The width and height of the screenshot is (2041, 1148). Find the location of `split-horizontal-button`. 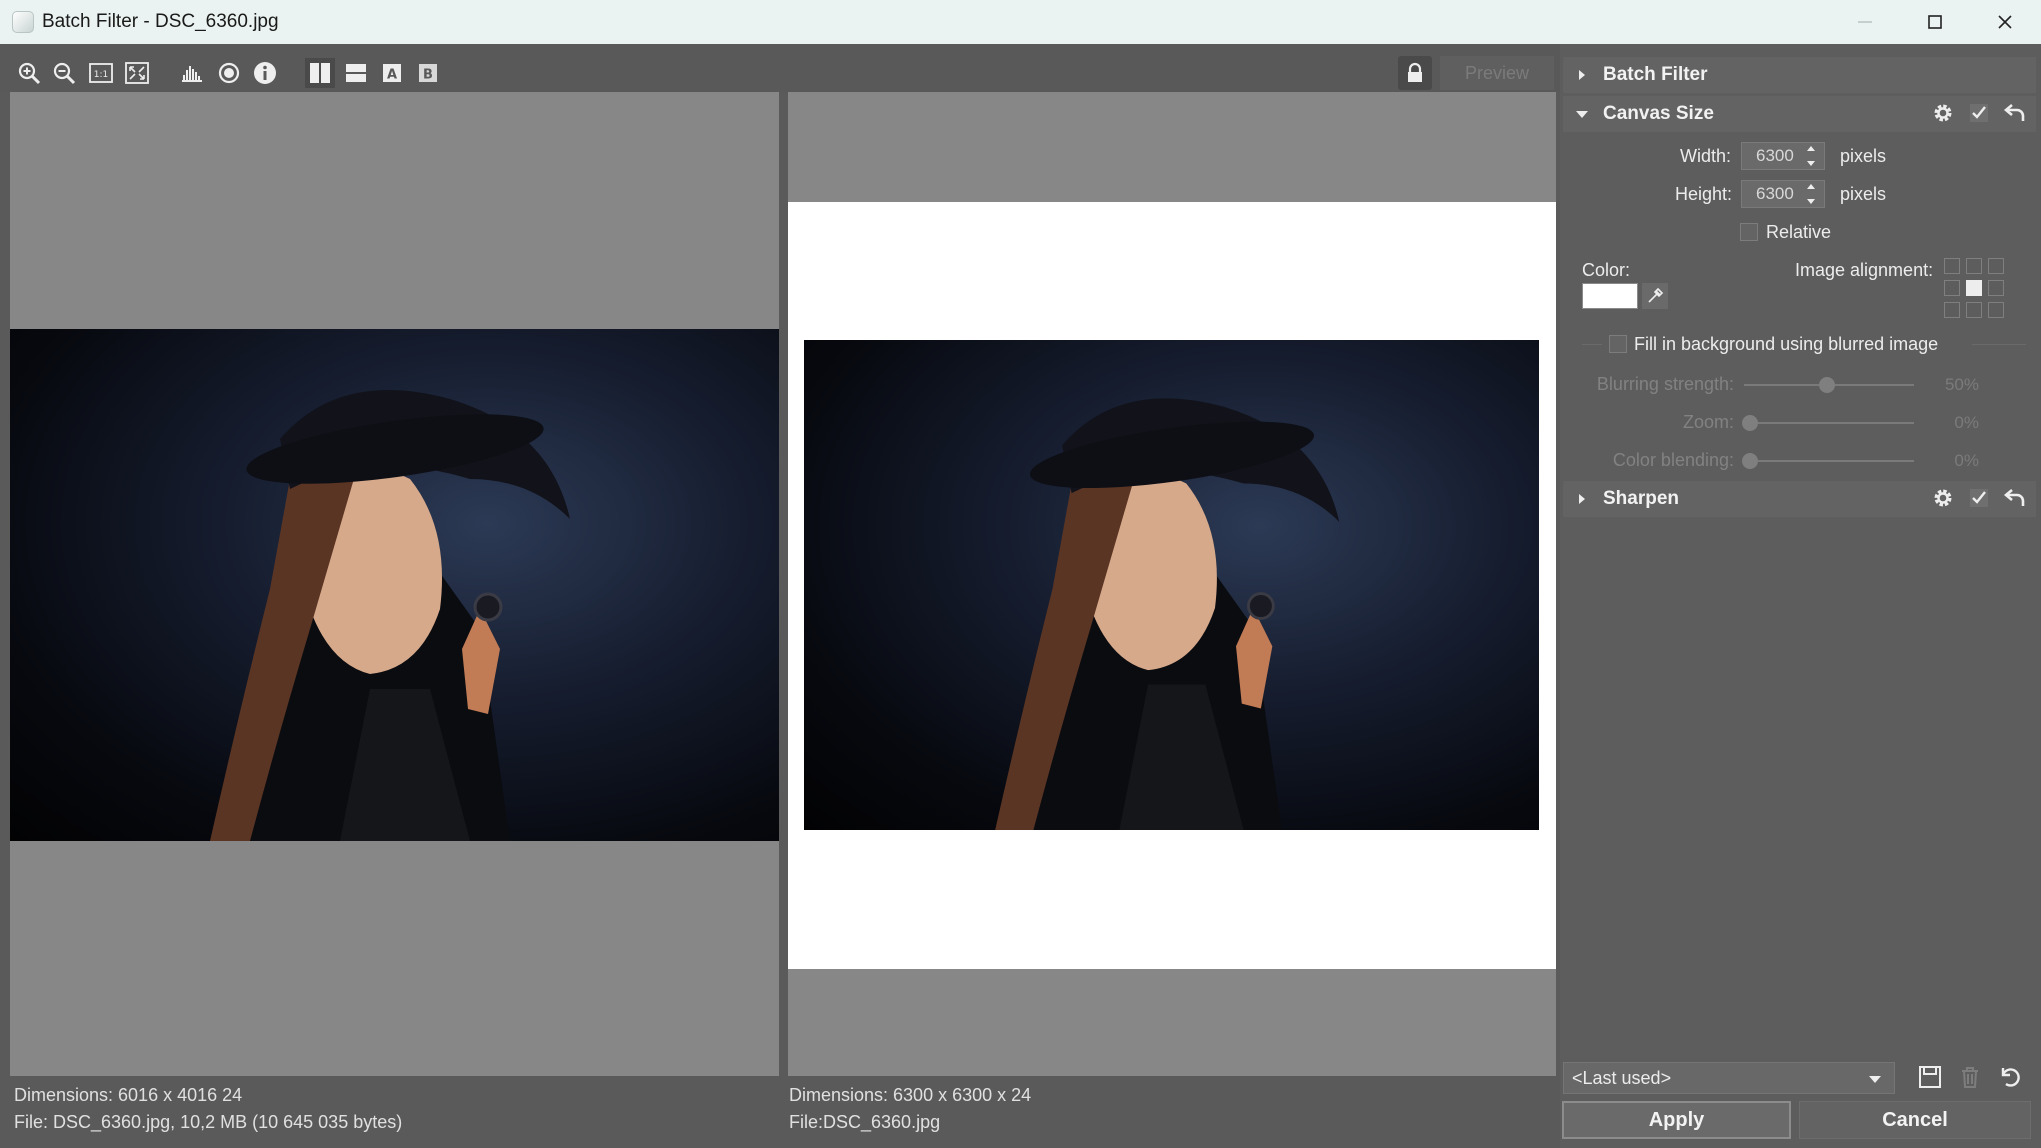

split-horizontal-button is located at coordinates (356, 73).